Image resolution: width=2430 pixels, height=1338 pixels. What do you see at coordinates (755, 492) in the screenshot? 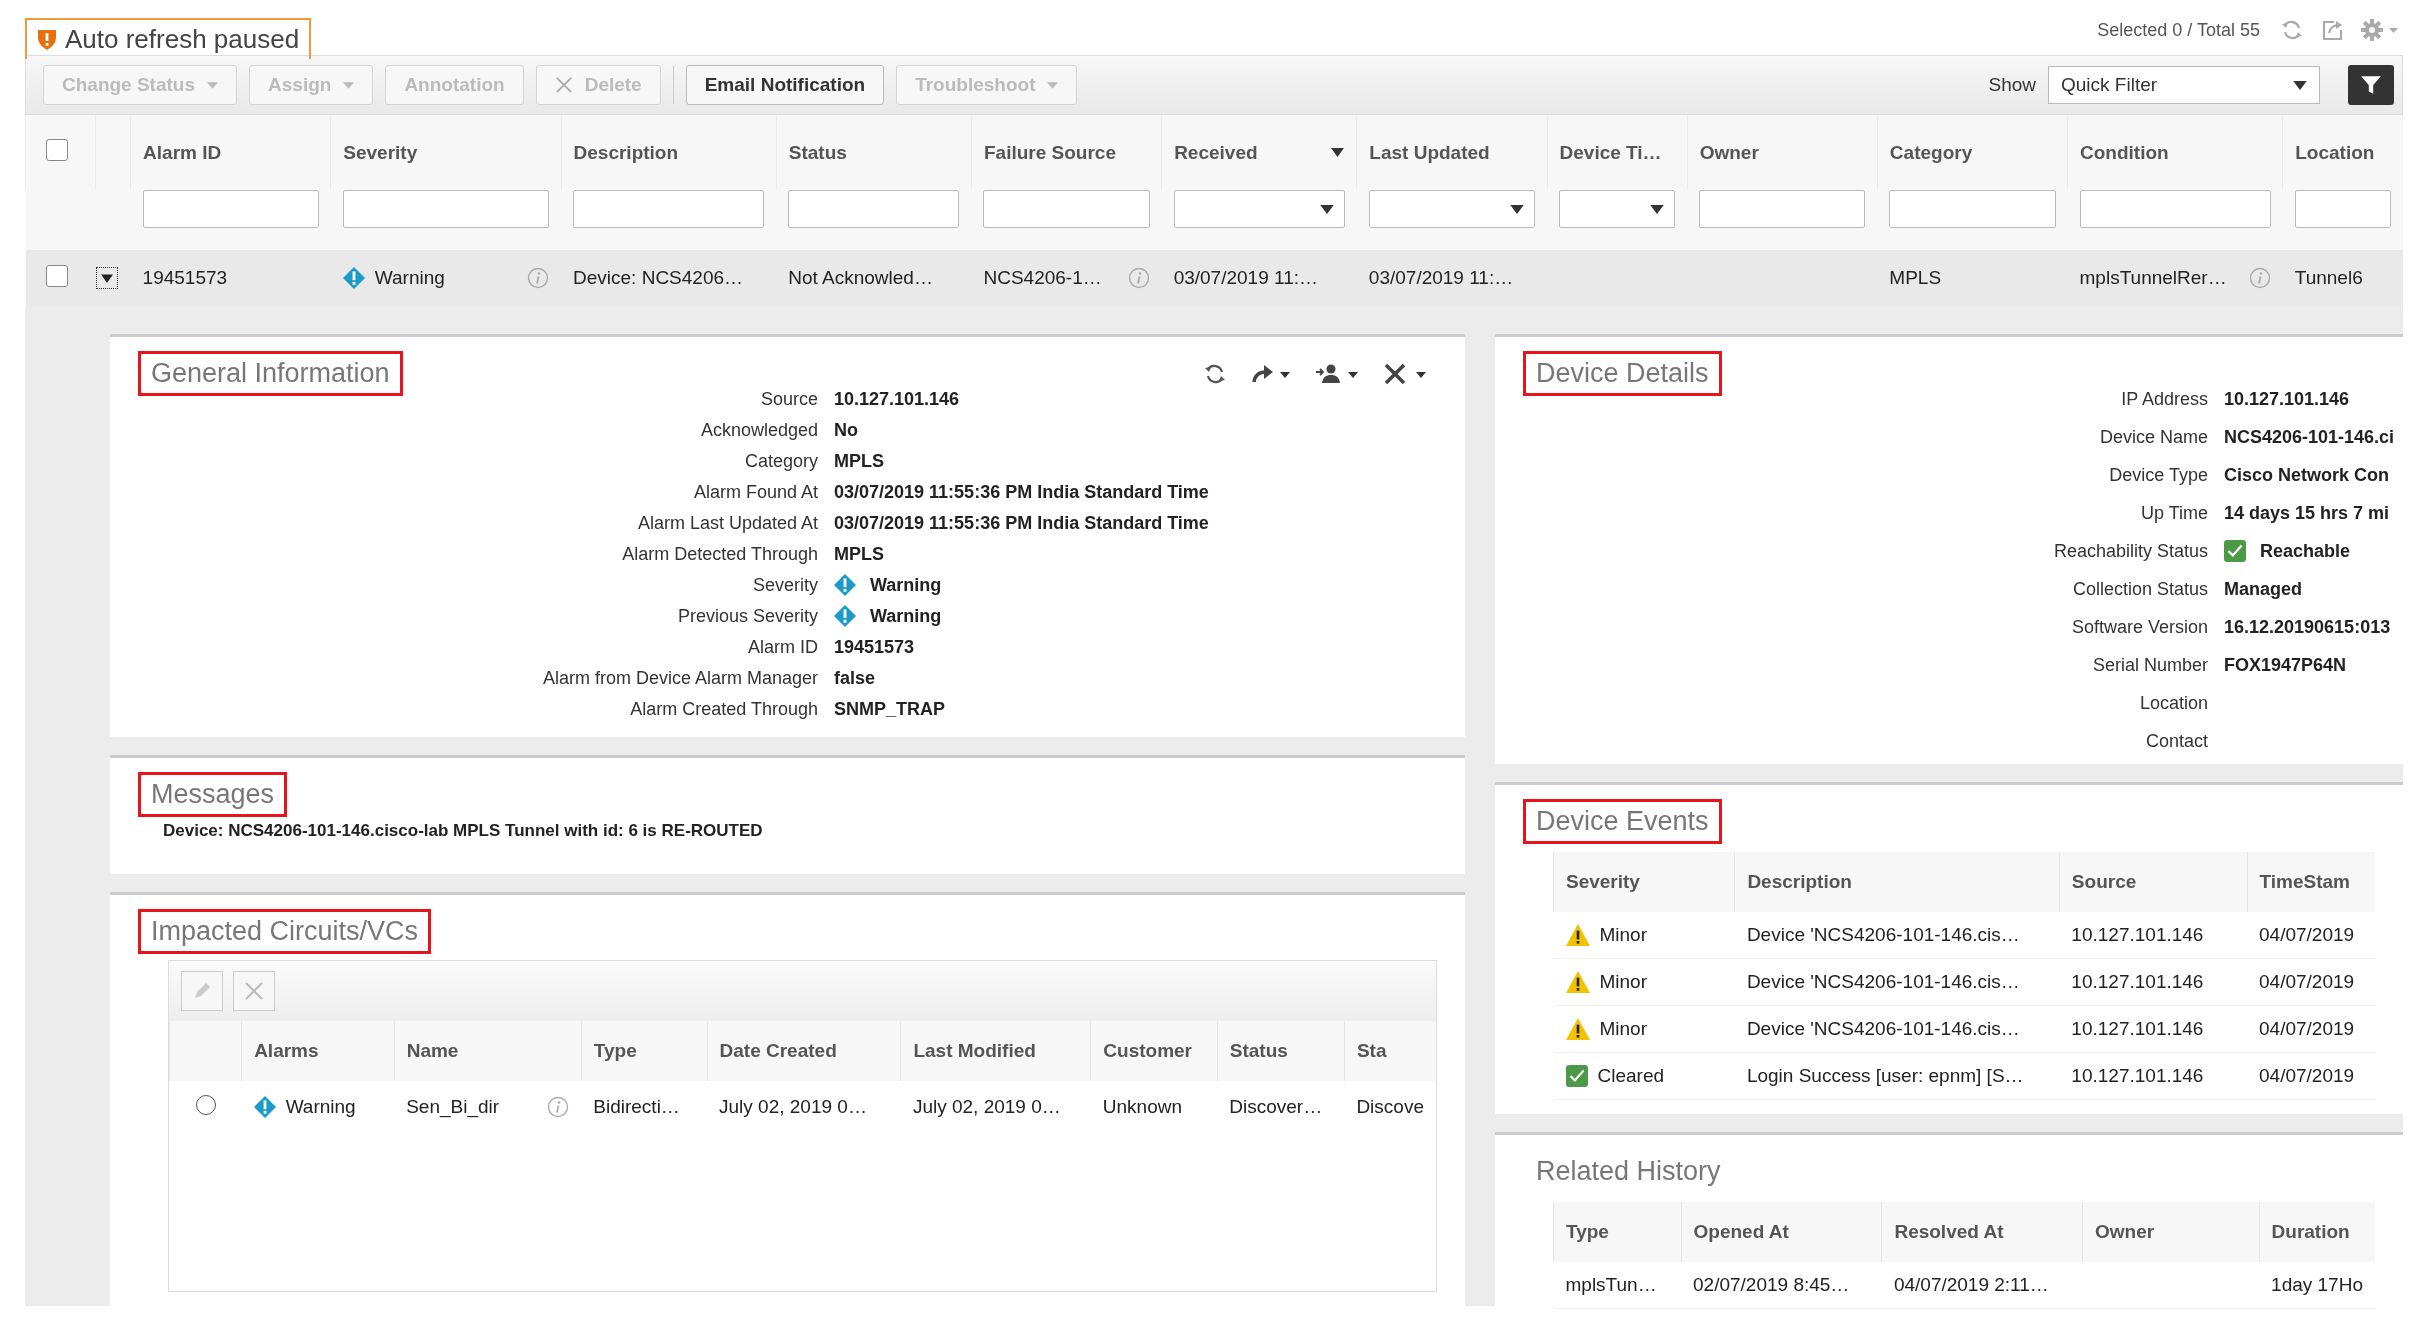
I see `field-label: Alarm Found At` at bounding box center [755, 492].